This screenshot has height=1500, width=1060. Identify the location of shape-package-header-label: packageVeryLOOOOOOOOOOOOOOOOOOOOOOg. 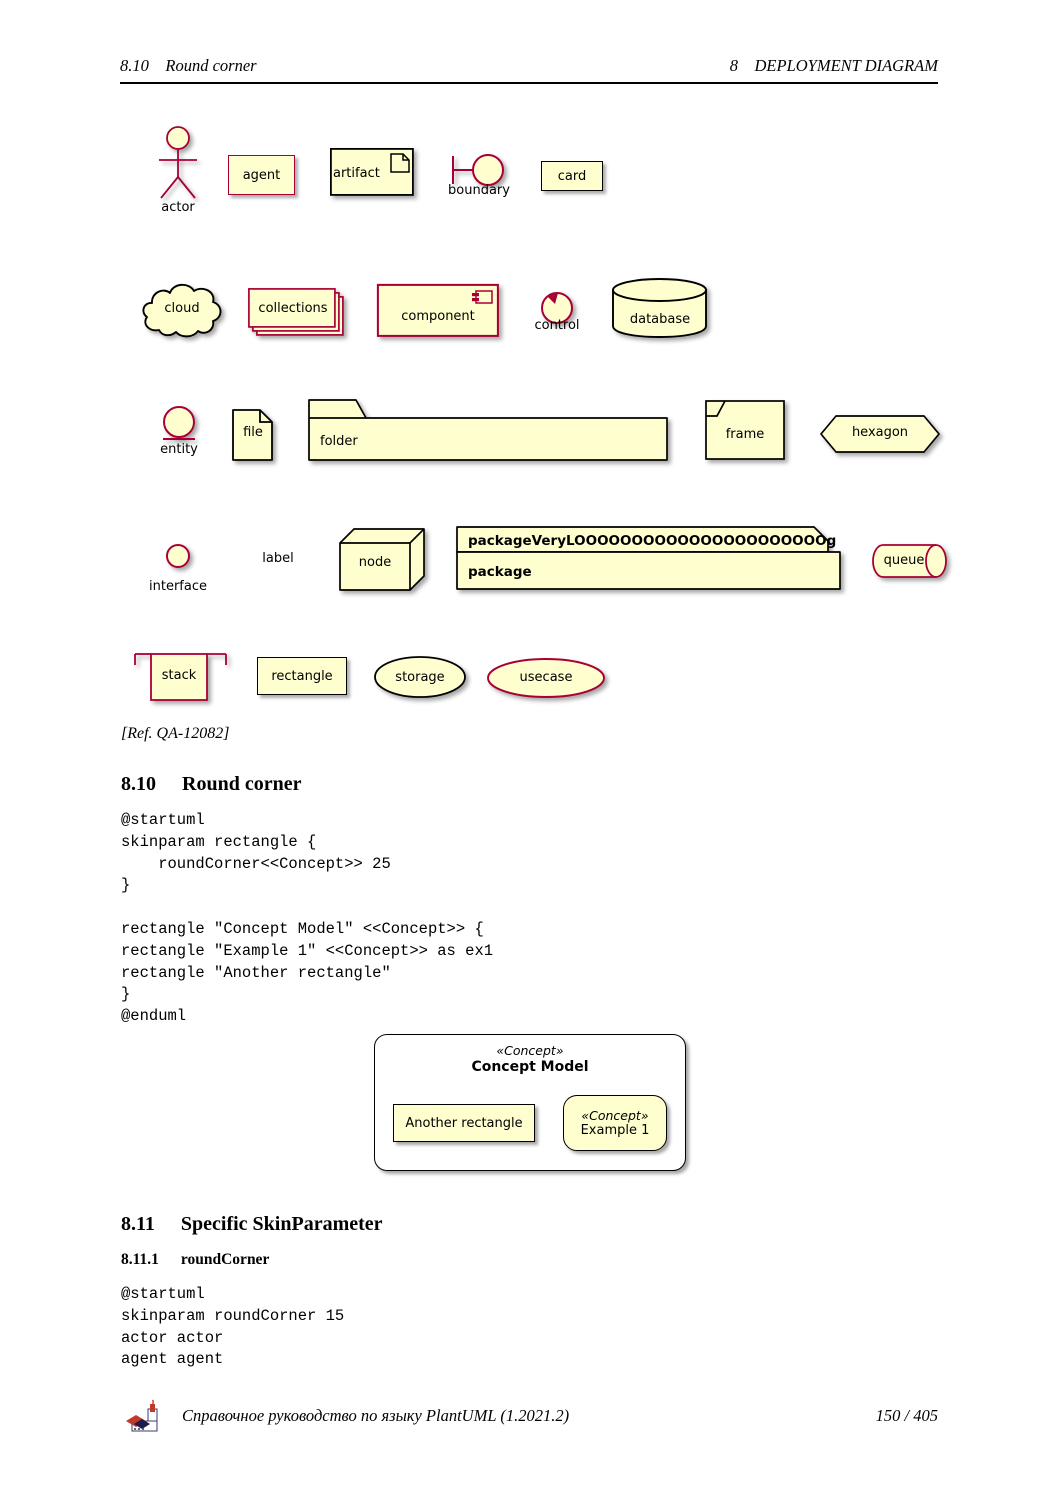
(652, 541).